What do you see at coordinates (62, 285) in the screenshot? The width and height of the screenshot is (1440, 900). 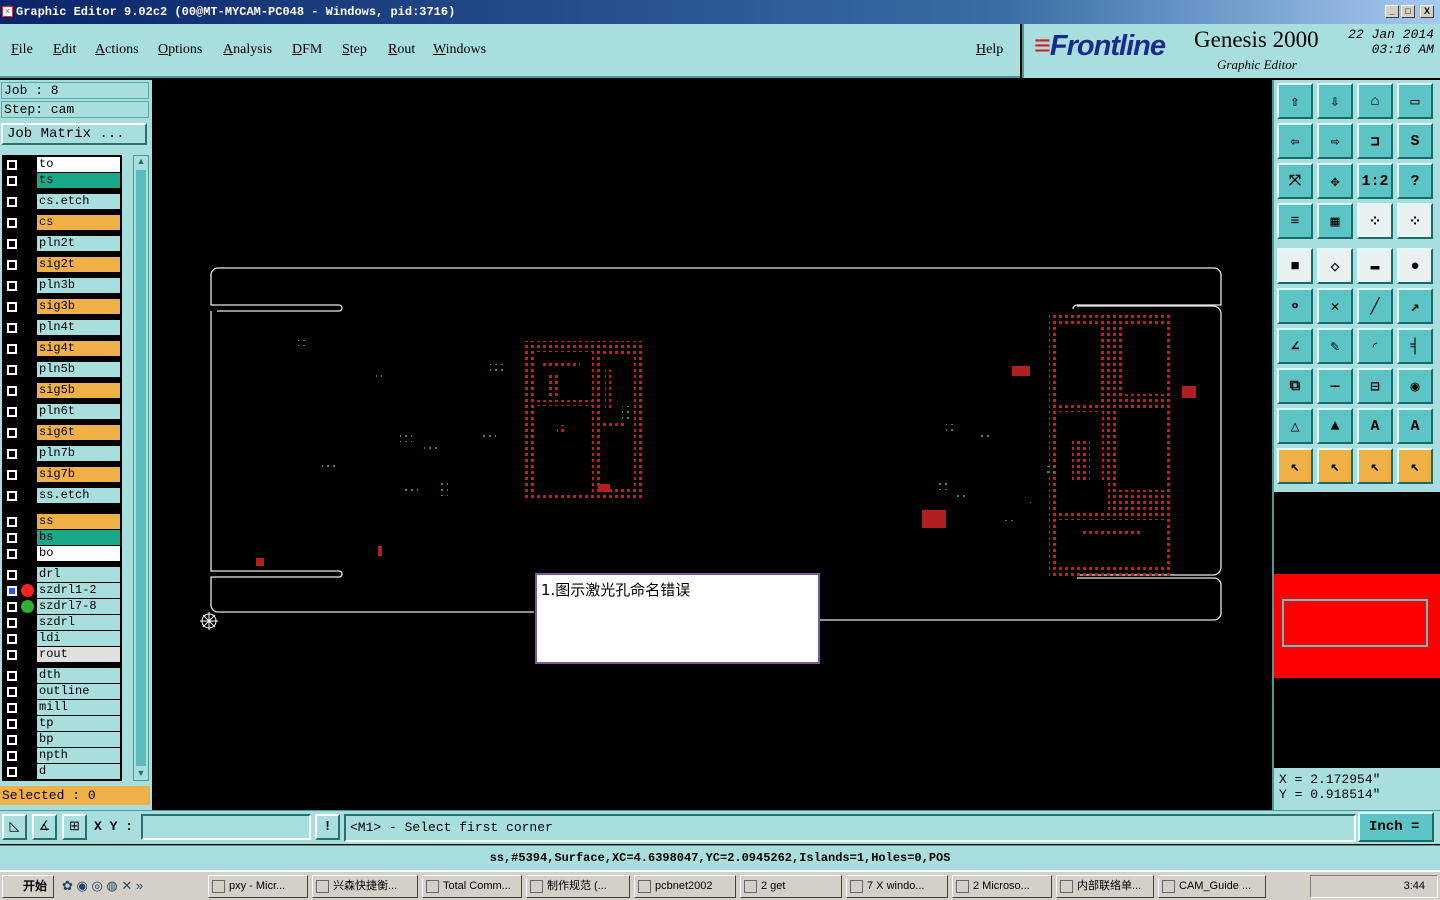 I see `layer-row: pln3b` at bounding box center [62, 285].